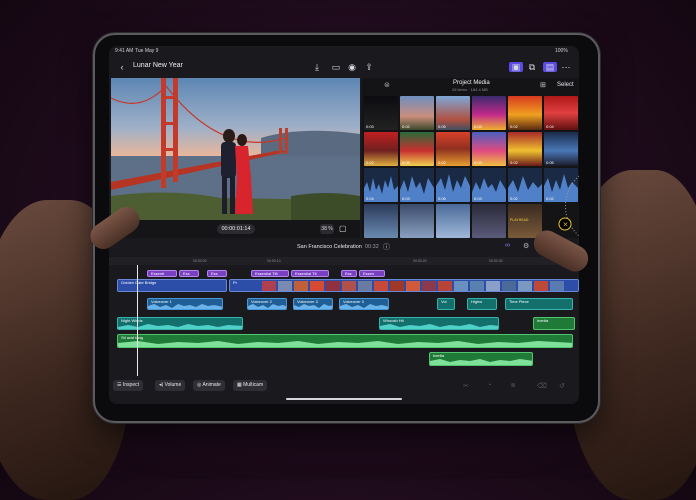 The image size is (696, 500). I want to click on audio-clip: Night Winds, so click(180, 323).